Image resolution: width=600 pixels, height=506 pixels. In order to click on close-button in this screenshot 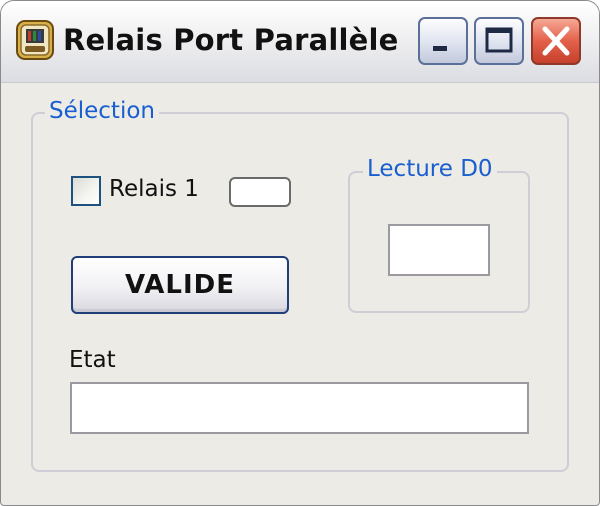, I will do `click(556, 41)`.